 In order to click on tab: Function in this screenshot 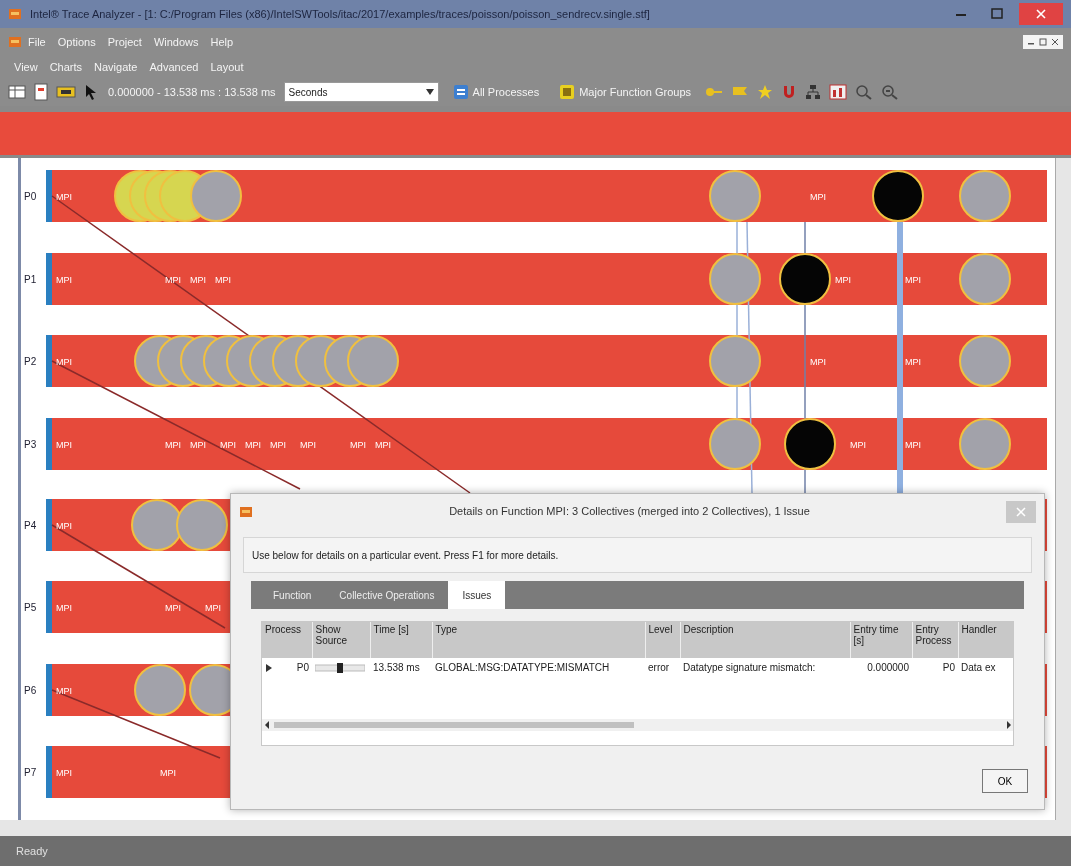, I will do `click(292, 595)`.